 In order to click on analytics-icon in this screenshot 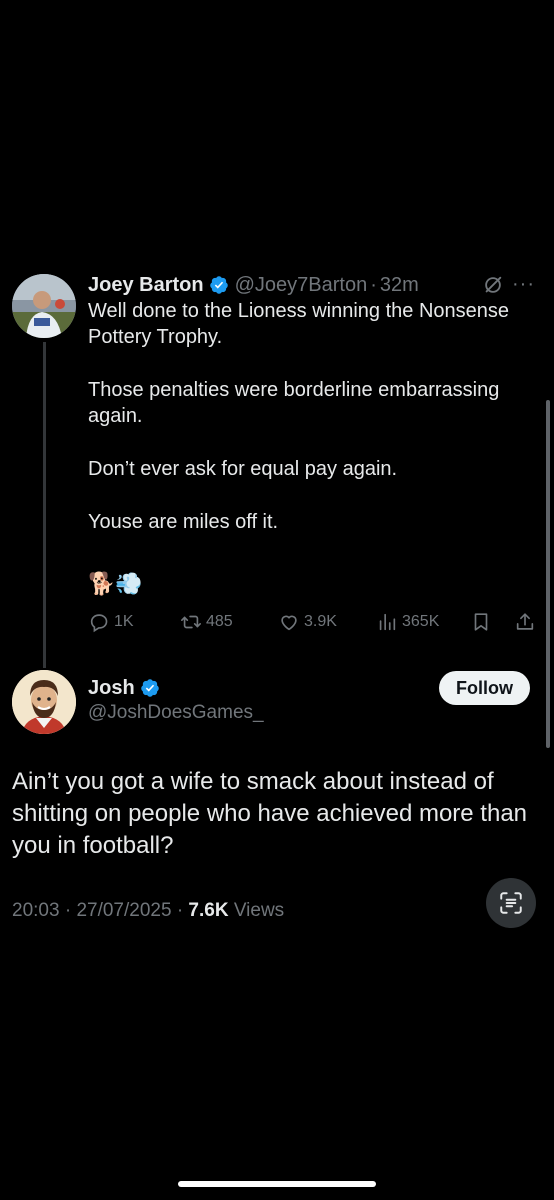, I will do `click(387, 622)`.